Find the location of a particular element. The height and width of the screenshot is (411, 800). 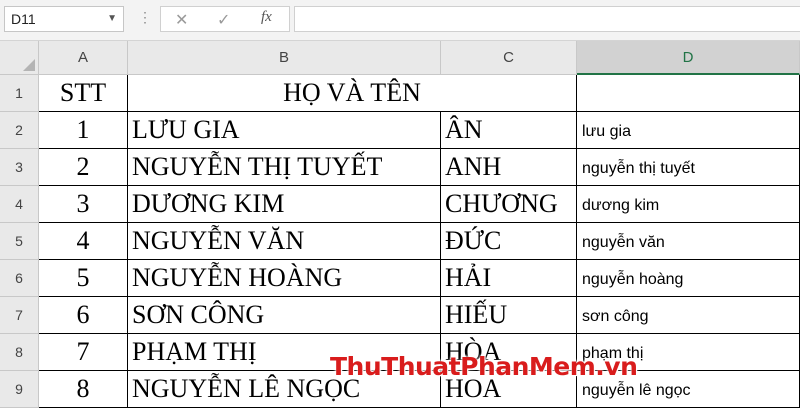

column-header-a: A is located at coordinates (83, 58).